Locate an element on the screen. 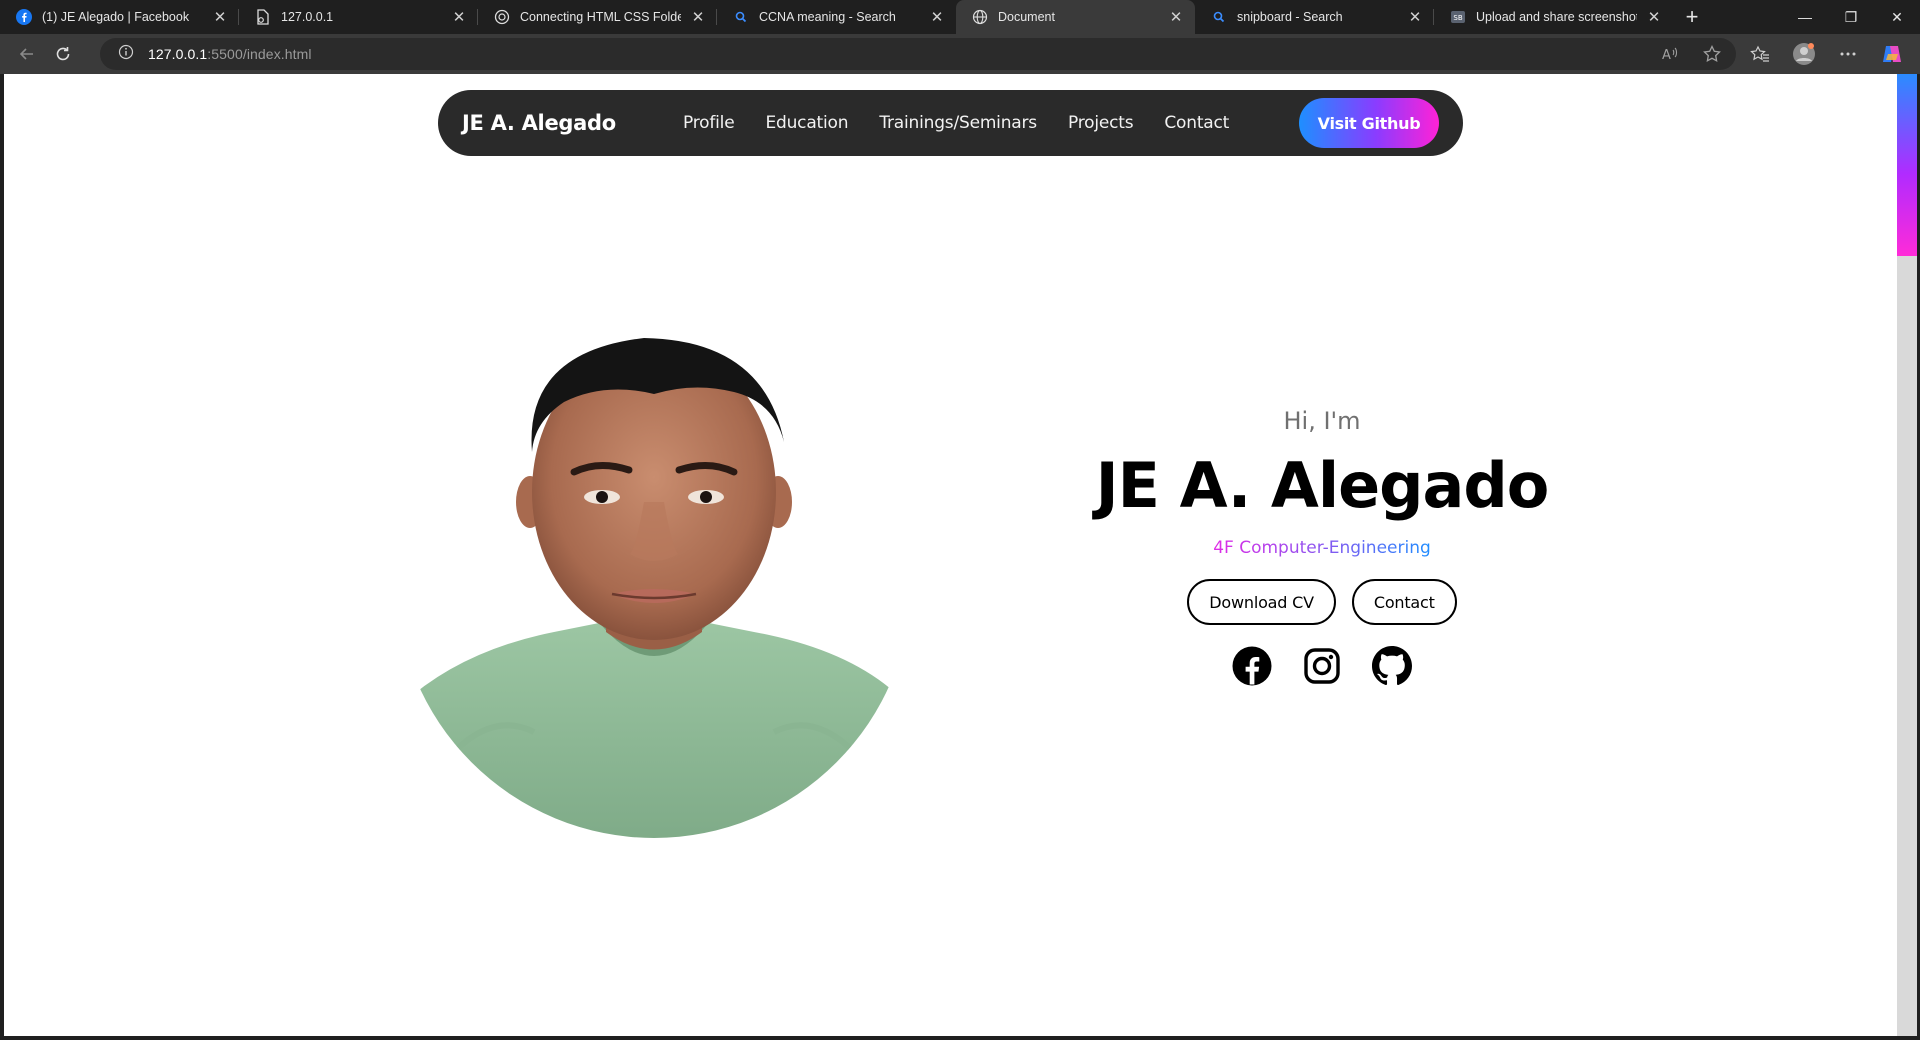 The height and width of the screenshot is (1040, 1920). favorite-star-icon is located at coordinates (1712, 56).